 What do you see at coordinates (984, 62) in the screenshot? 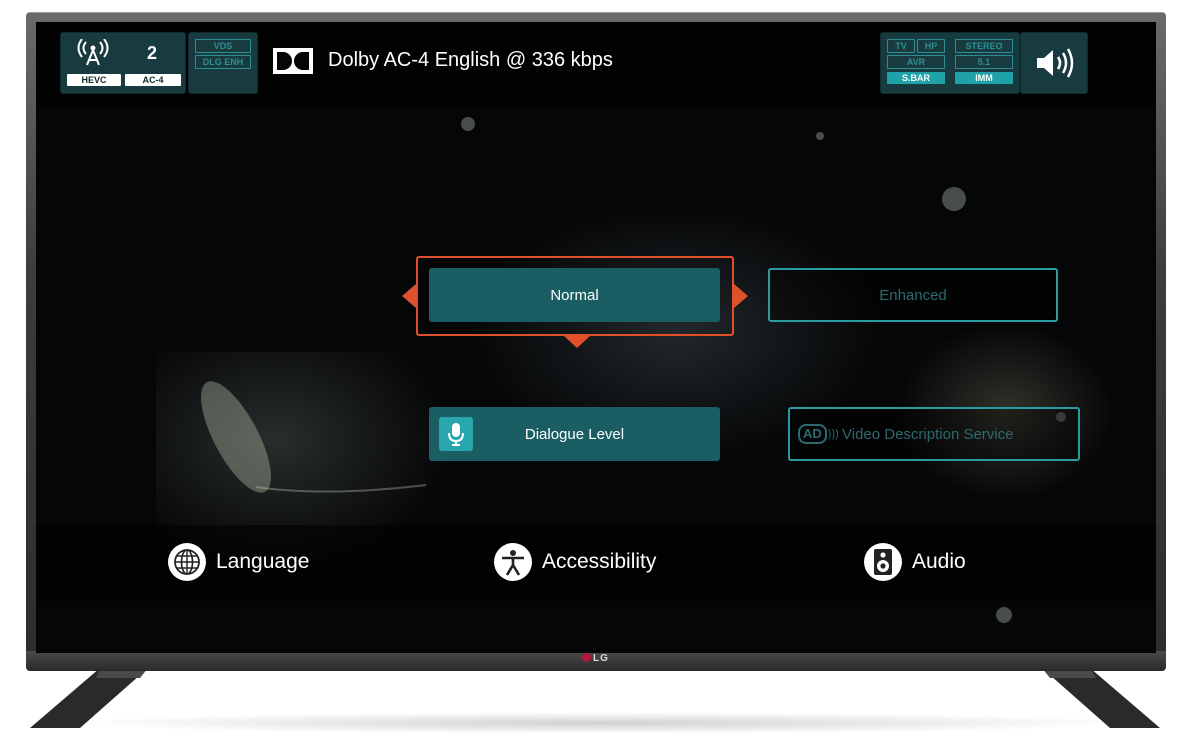
I see `mode-51-badge: 5.1` at bounding box center [984, 62].